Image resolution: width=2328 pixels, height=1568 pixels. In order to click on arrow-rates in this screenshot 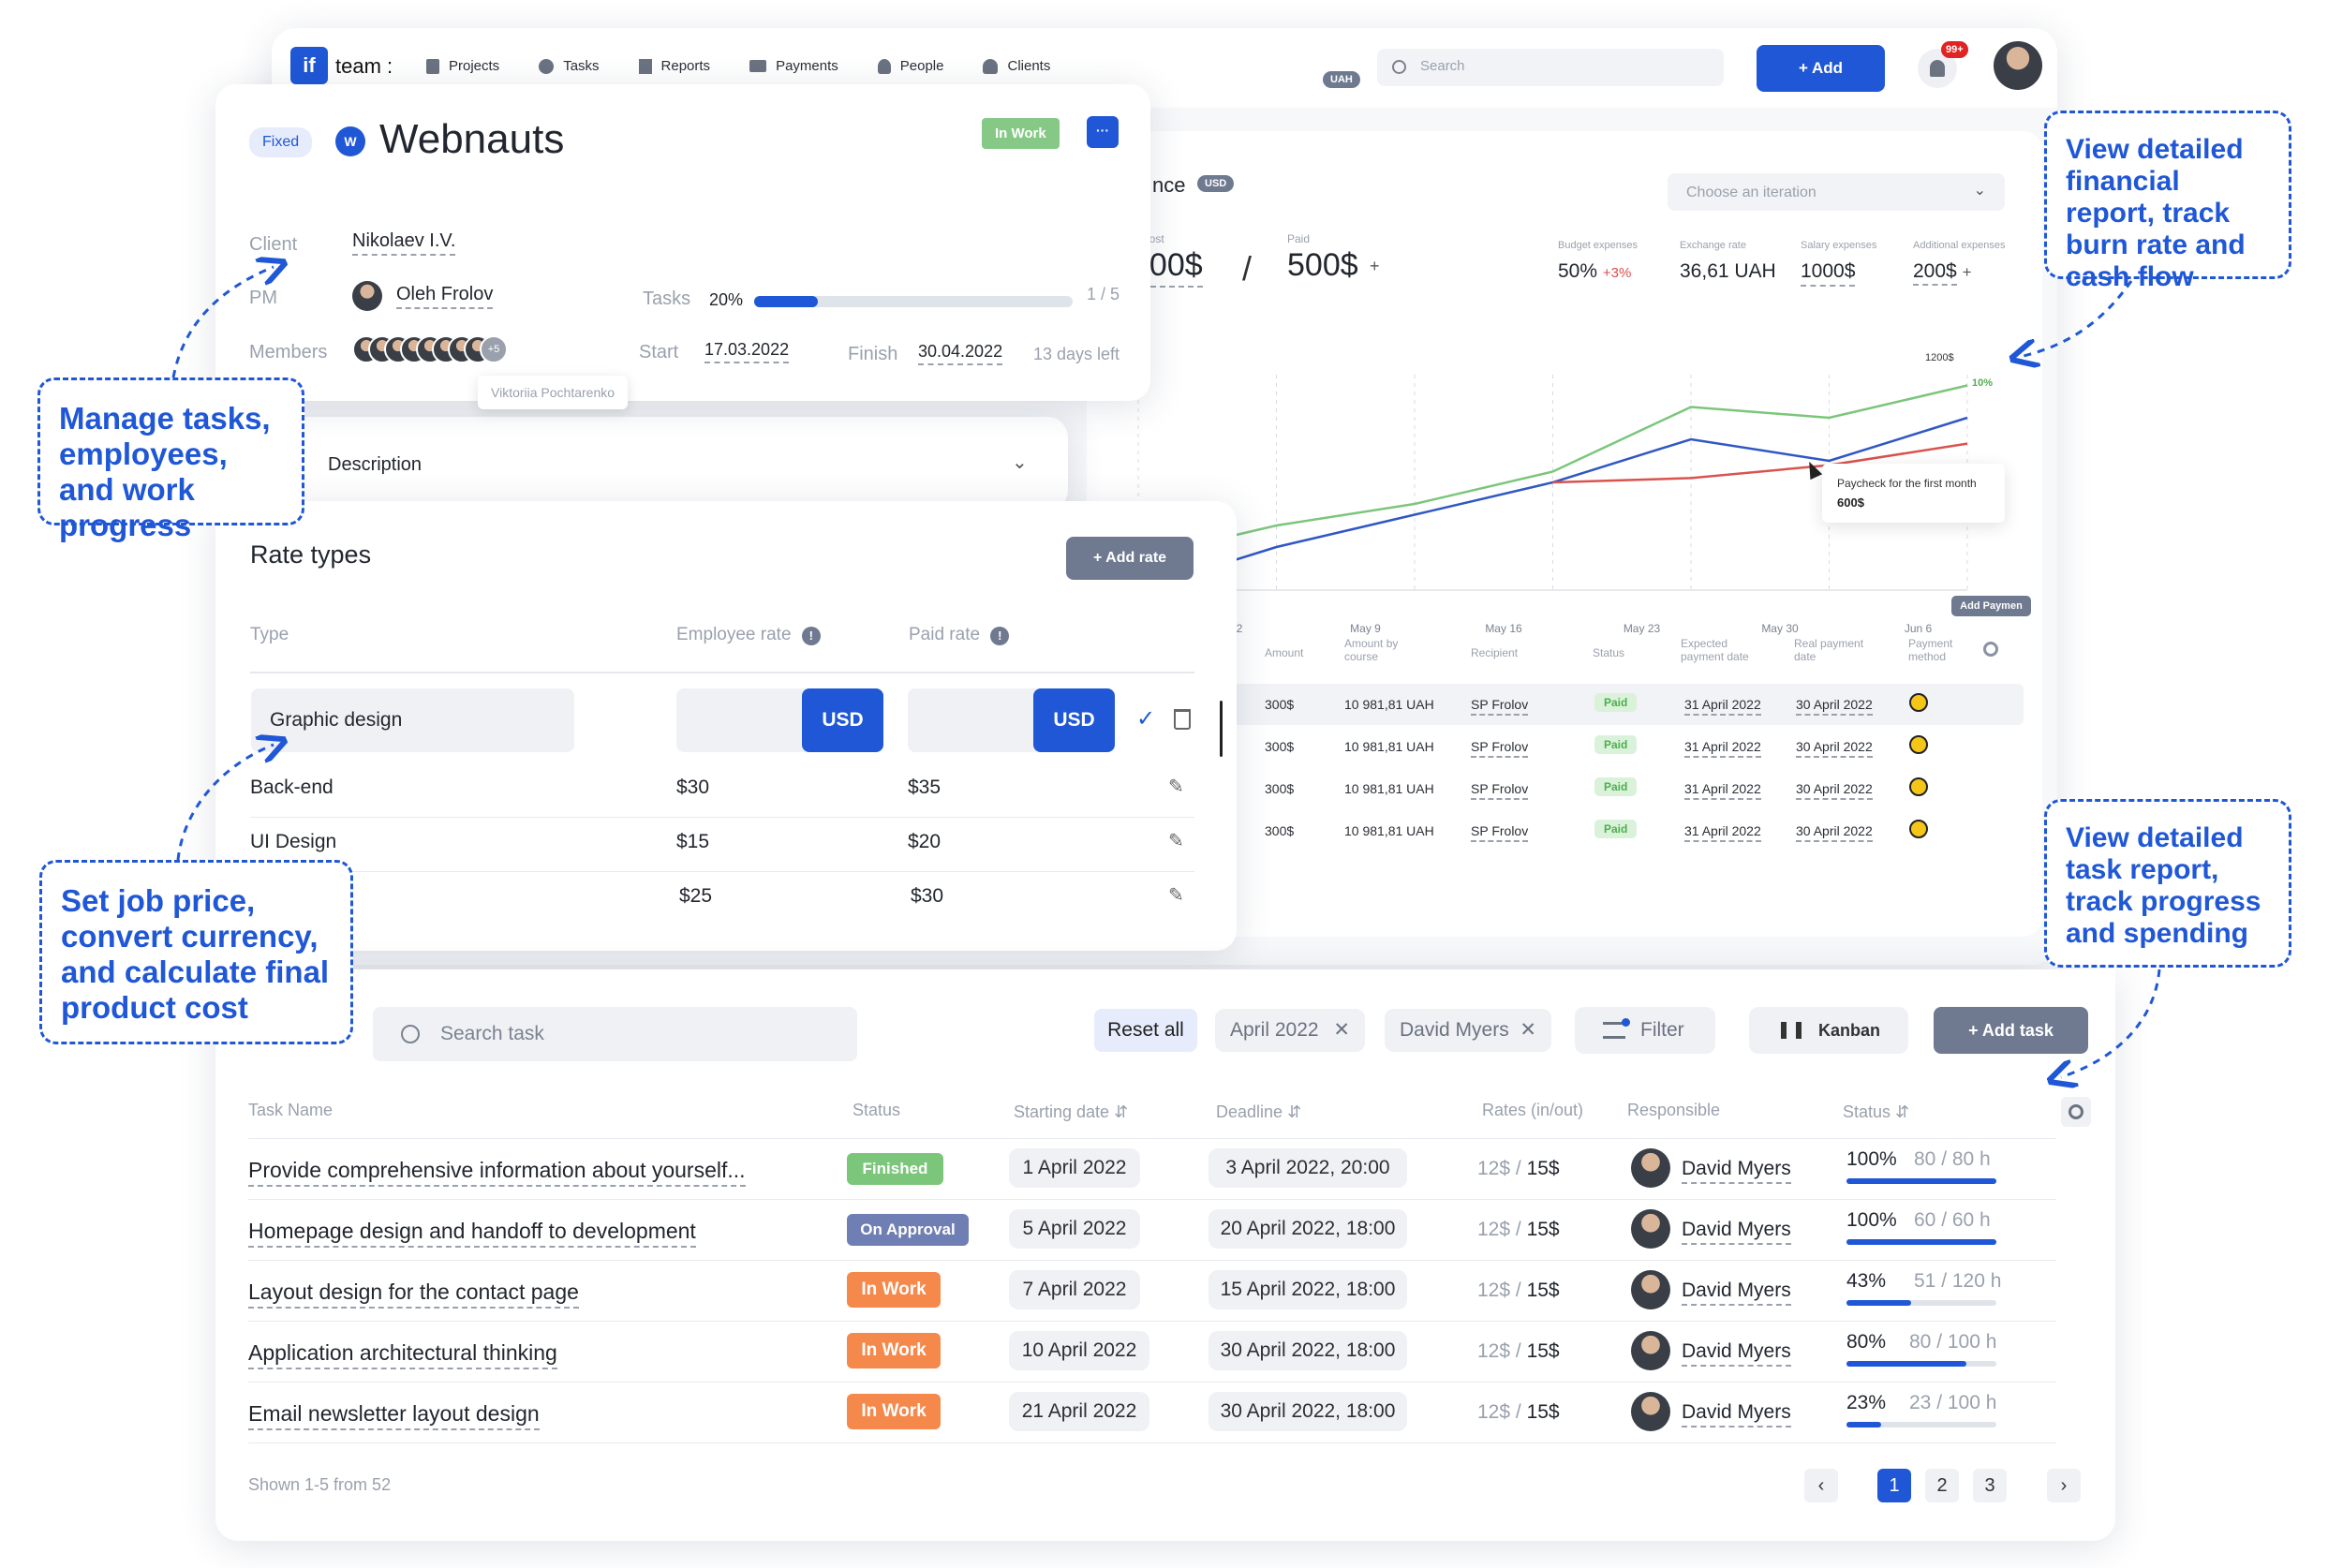, I will do `click(225, 803)`.